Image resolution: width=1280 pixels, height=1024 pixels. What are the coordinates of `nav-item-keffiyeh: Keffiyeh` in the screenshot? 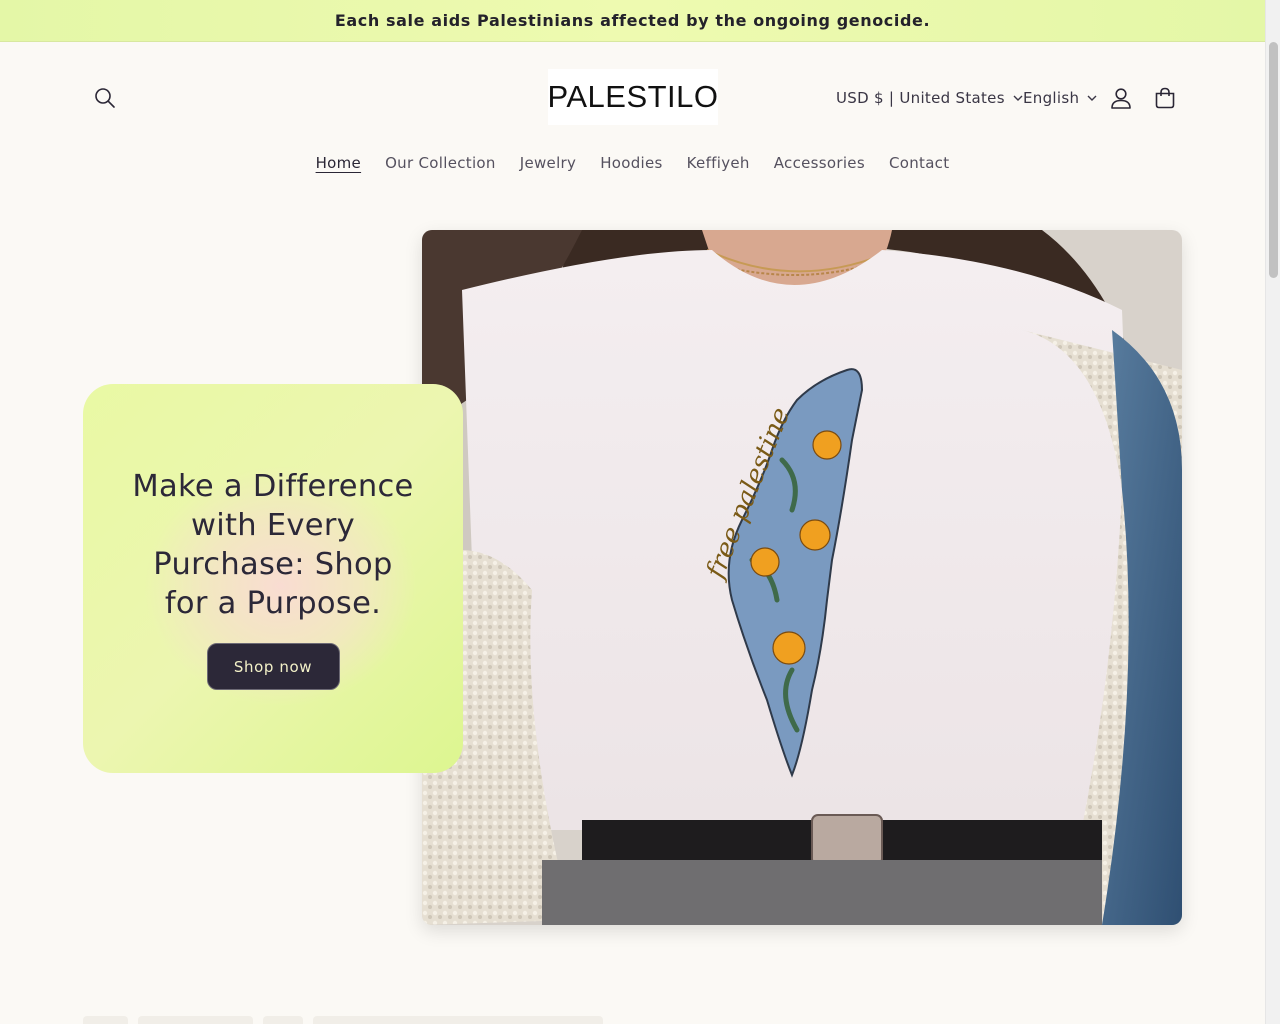 It's located at (718, 166).